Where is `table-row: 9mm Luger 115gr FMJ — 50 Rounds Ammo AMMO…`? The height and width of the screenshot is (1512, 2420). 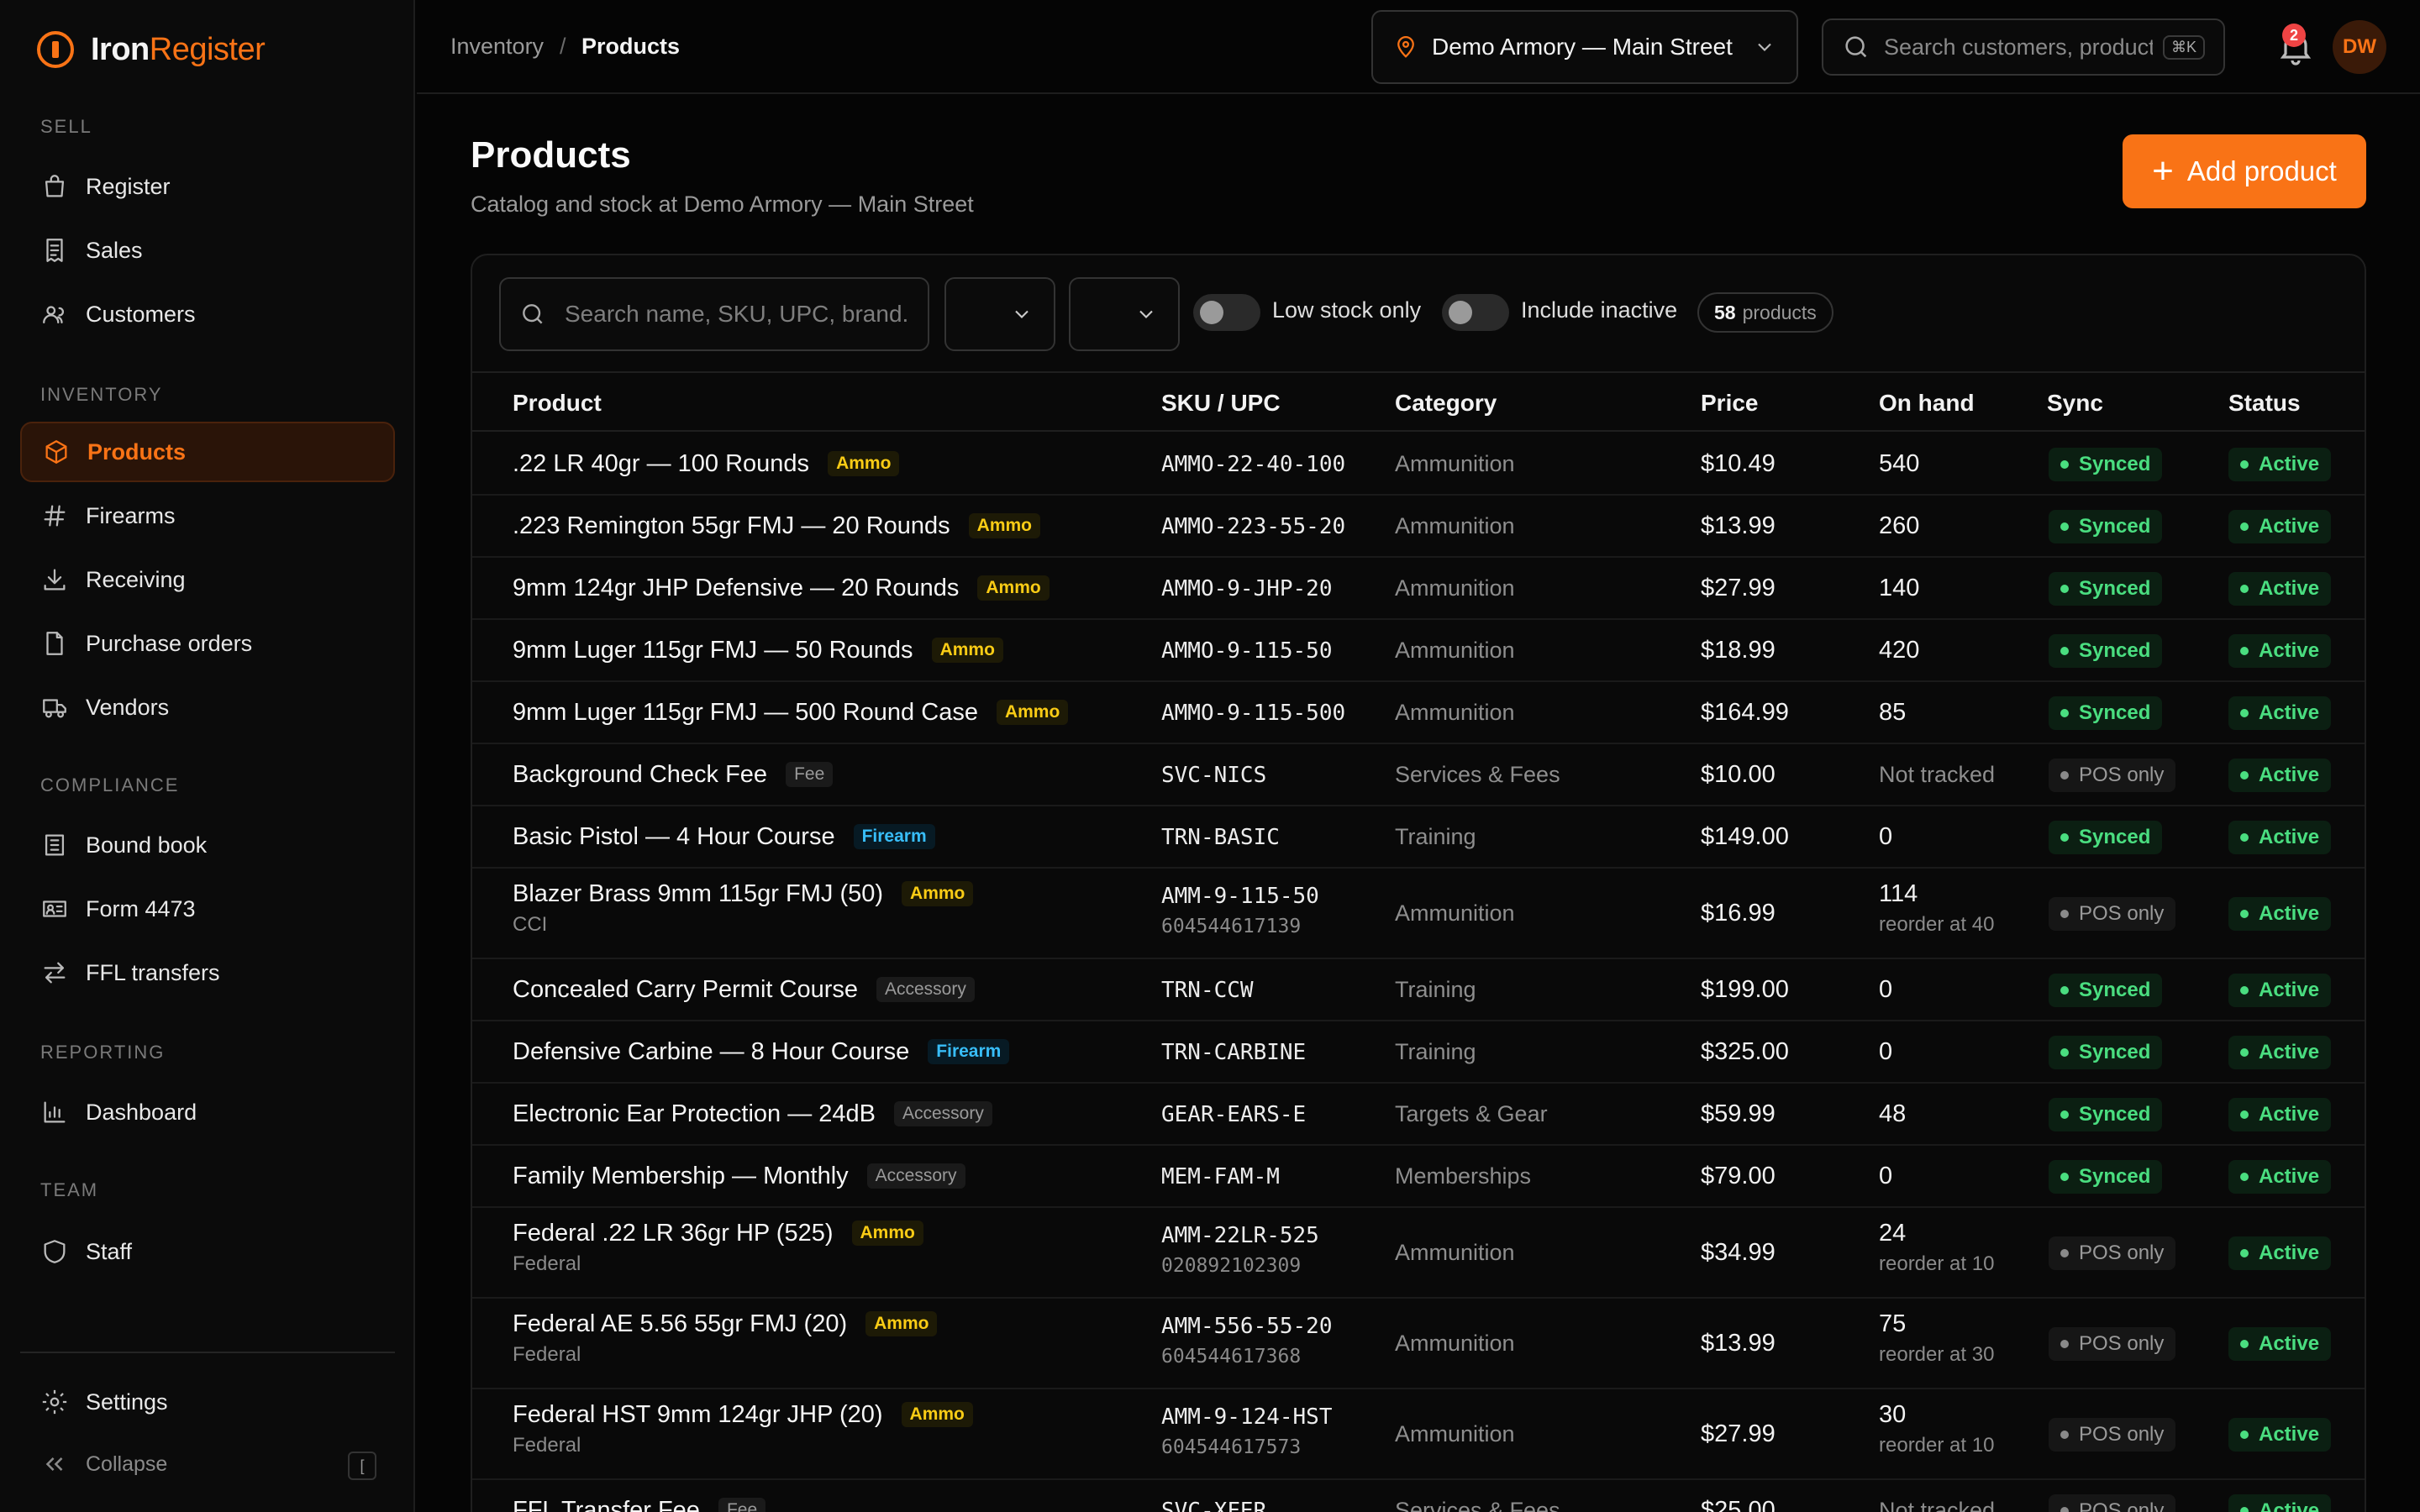
table-row: 9mm Luger 115gr FMJ — 50 Rounds Ammo AMMO… is located at coordinates (1418, 651).